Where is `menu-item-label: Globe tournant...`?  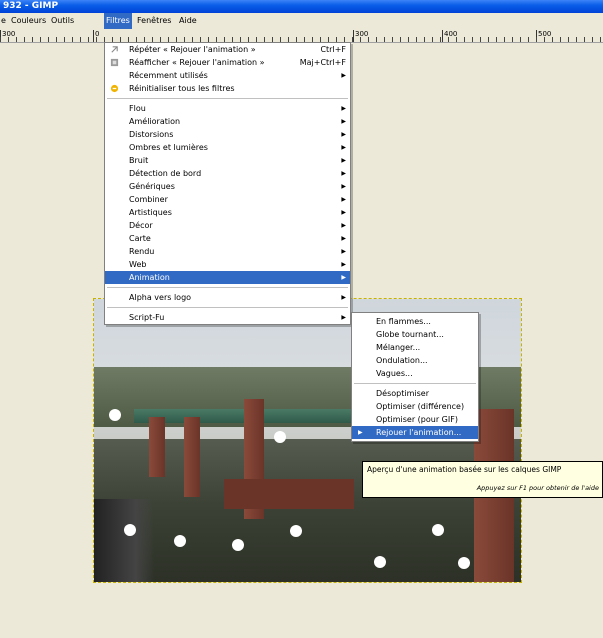
menu-item-label: Globe tournant... is located at coordinates (410, 334).